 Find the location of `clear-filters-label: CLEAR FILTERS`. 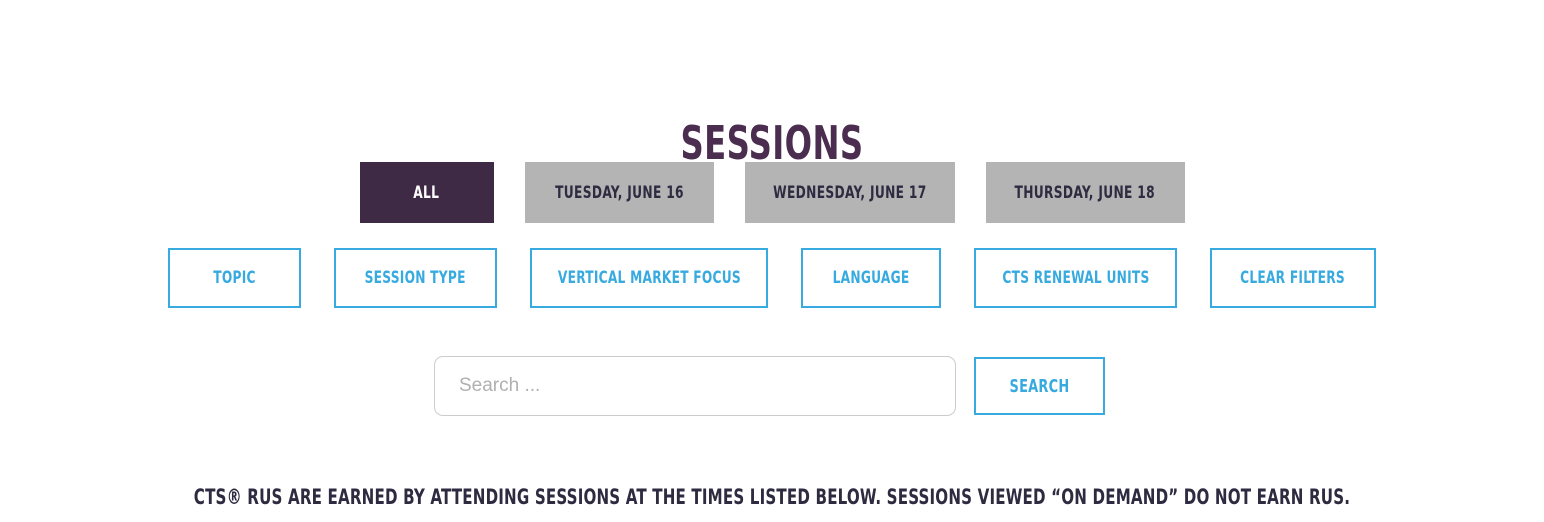

clear-filters-label: CLEAR FILTERS is located at coordinates (1293, 278).